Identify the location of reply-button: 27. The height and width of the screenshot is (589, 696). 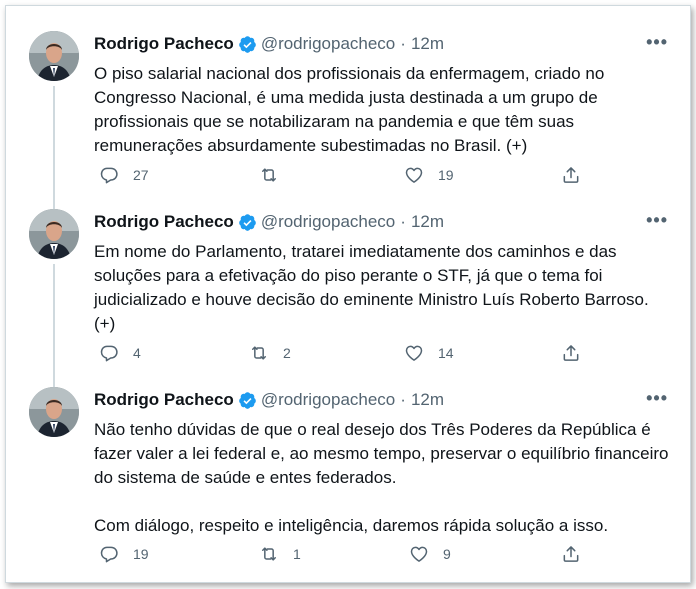
(124, 175).